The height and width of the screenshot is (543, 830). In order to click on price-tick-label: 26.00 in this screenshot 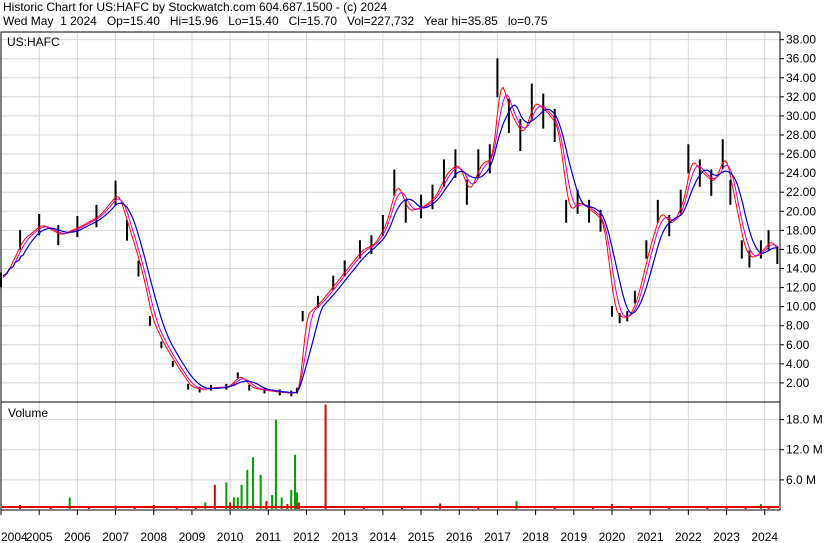, I will do `click(801, 154)`.